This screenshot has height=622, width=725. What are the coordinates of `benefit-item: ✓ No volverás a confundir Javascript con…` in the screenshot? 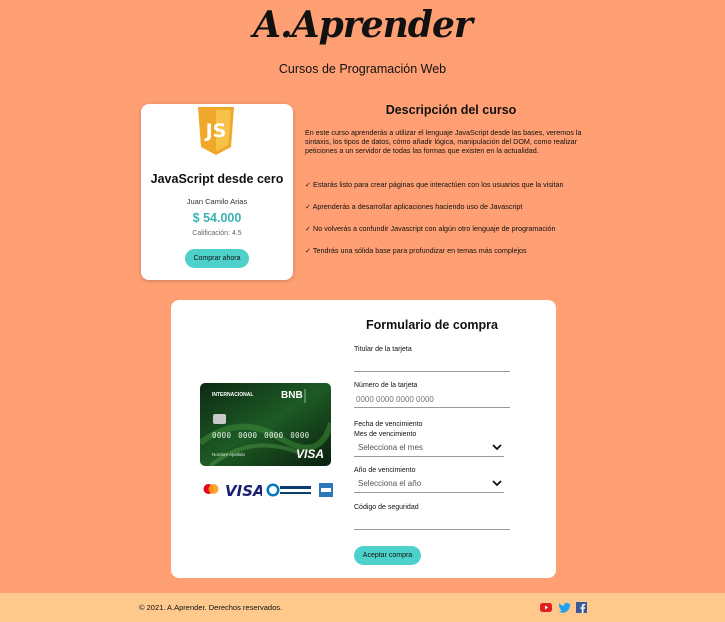 It's located at (430, 228).